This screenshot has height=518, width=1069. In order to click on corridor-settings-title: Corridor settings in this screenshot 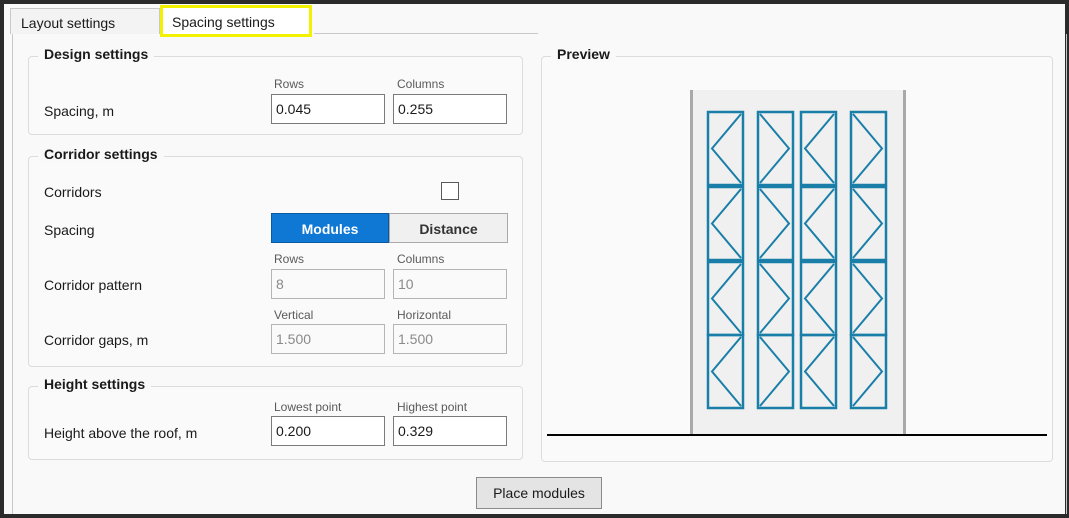, I will do `click(101, 154)`.